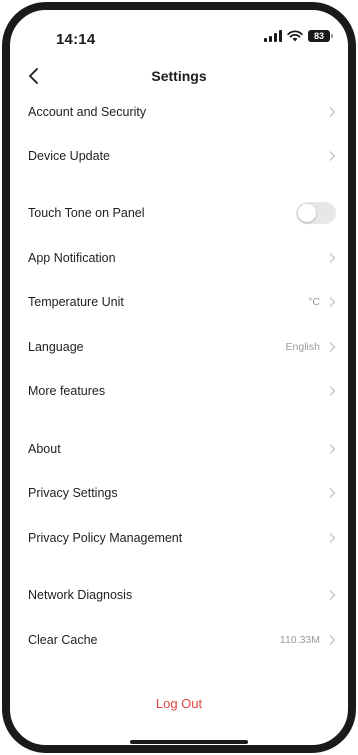 This screenshot has height=755, width=358. Describe the element at coordinates (76, 39) in the screenshot. I see `status-time: 14:14` at that location.